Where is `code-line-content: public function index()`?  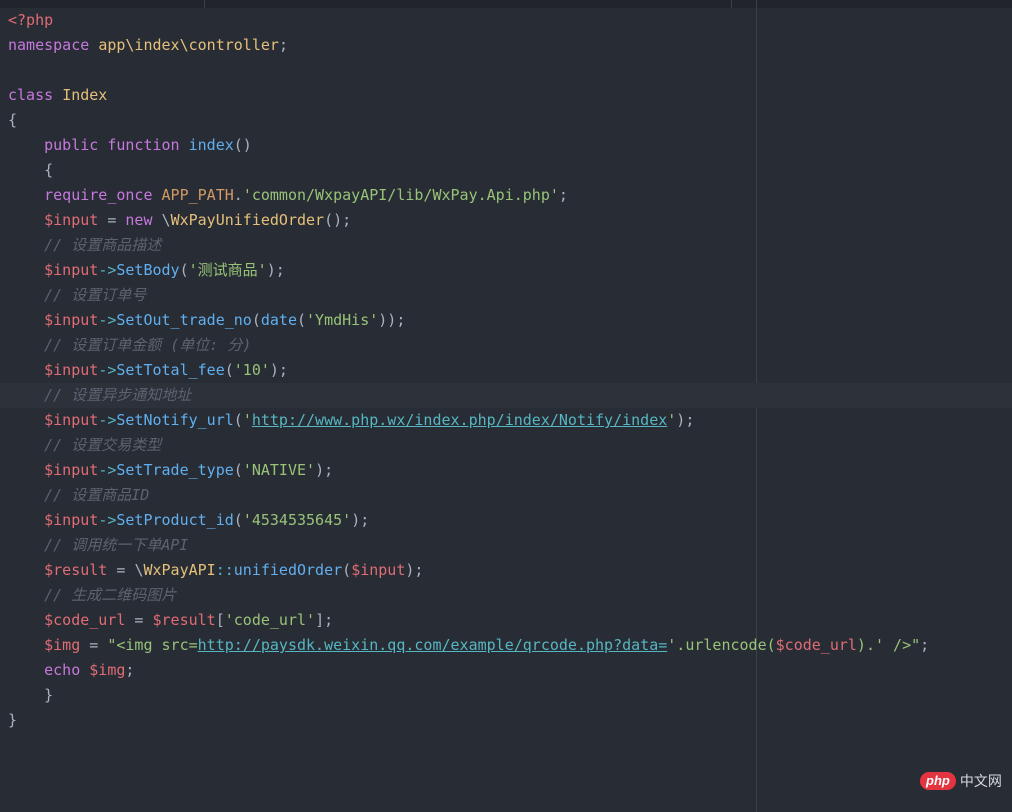
code-line-content: public function index() is located at coordinates (130, 145).